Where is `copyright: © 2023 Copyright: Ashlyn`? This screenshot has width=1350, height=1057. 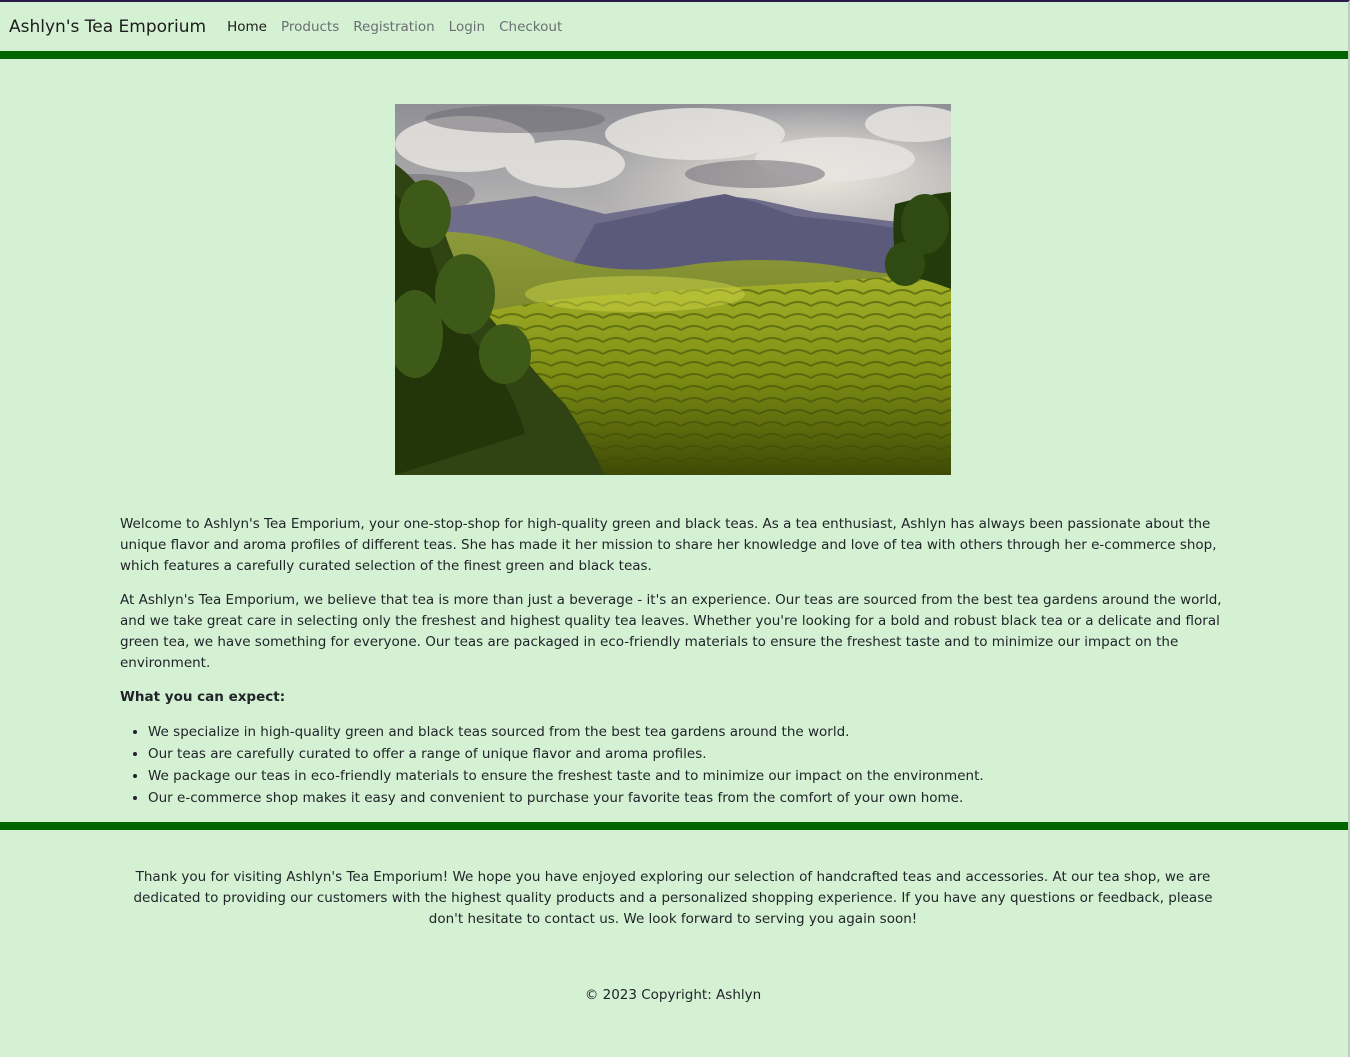
copyright: © 2023 Copyright: Ashlyn is located at coordinates (673, 995).